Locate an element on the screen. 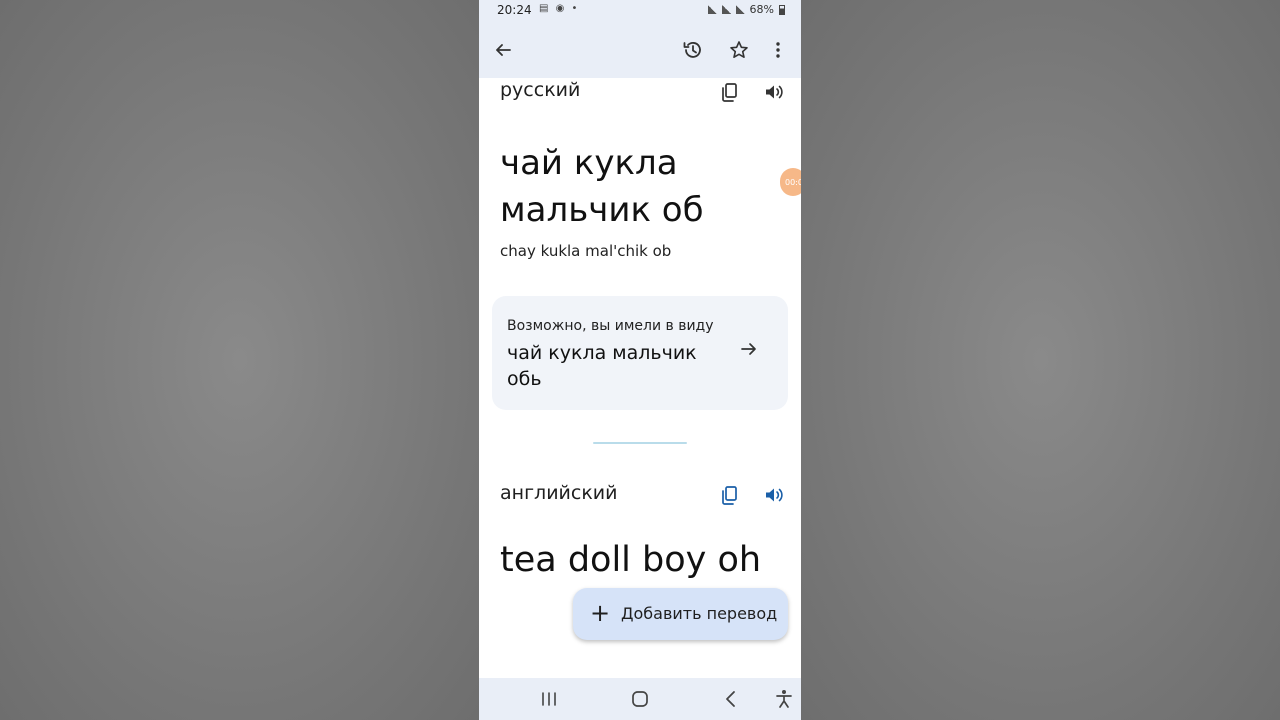 Image resolution: width=1280 pixels, height=720 pixels. accessibility-icon is located at coordinates (784, 699).